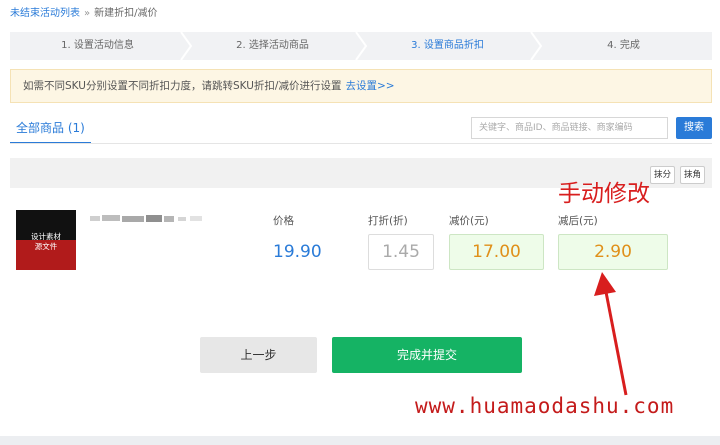 This screenshot has height=445, width=720. I want to click on search-input, so click(569, 128).